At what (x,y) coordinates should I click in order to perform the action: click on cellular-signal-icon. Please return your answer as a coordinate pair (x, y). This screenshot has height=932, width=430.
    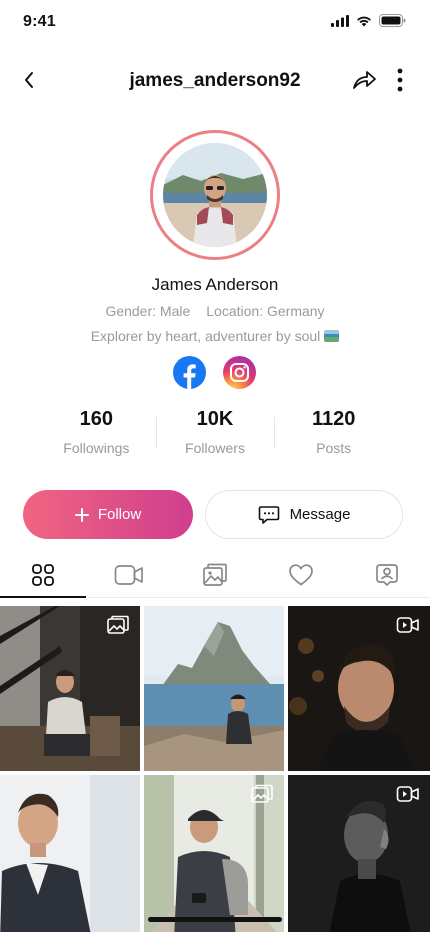
    Looking at the image, I should click on (340, 20).